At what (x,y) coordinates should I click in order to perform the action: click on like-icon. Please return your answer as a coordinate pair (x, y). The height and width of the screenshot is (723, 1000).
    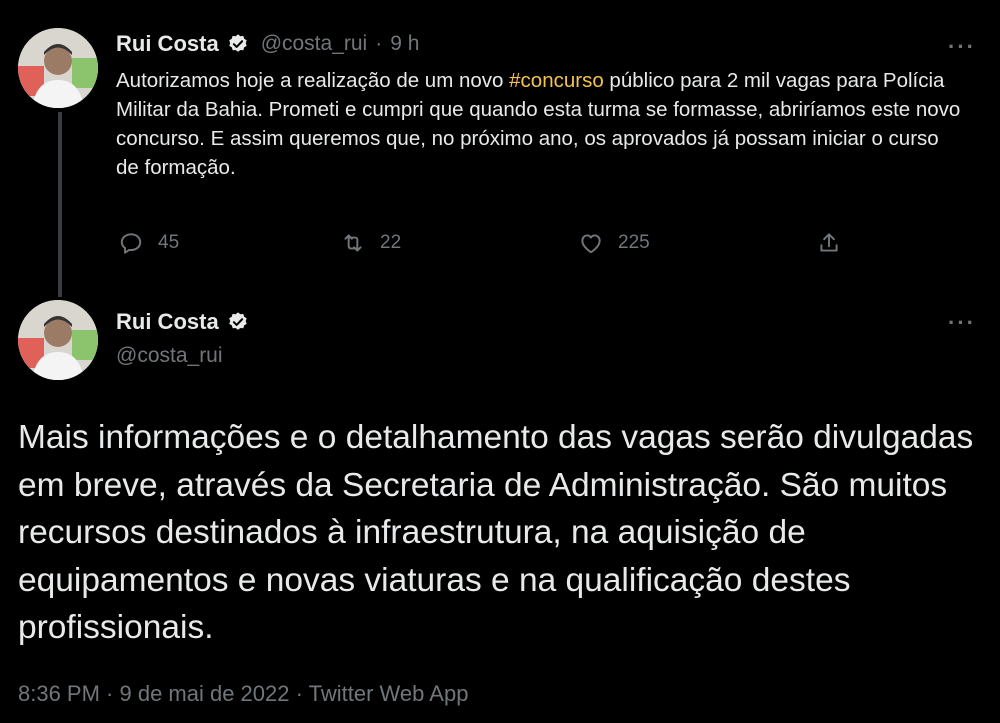
    Looking at the image, I should click on (591, 244).